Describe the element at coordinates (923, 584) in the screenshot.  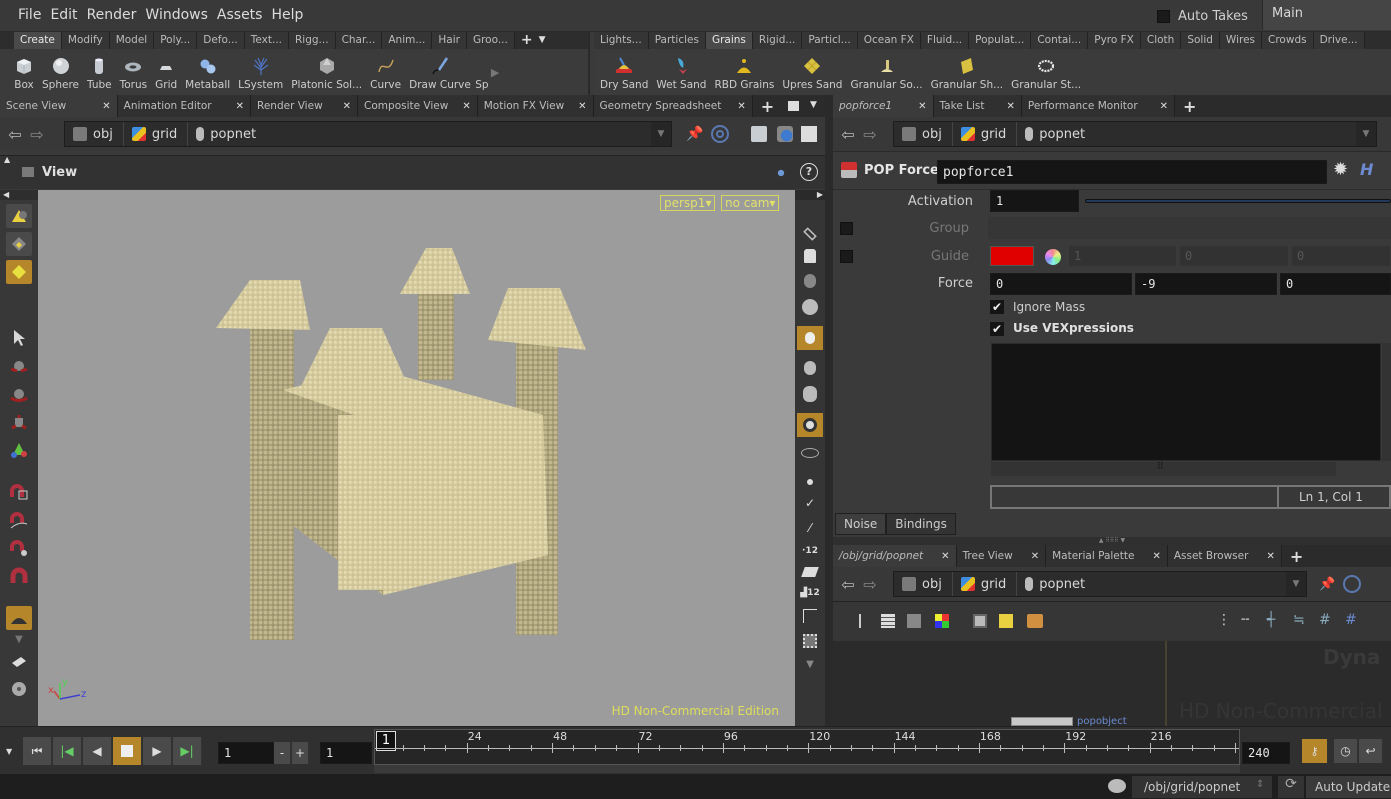
I see `breadcrumb-obj: obj` at that location.